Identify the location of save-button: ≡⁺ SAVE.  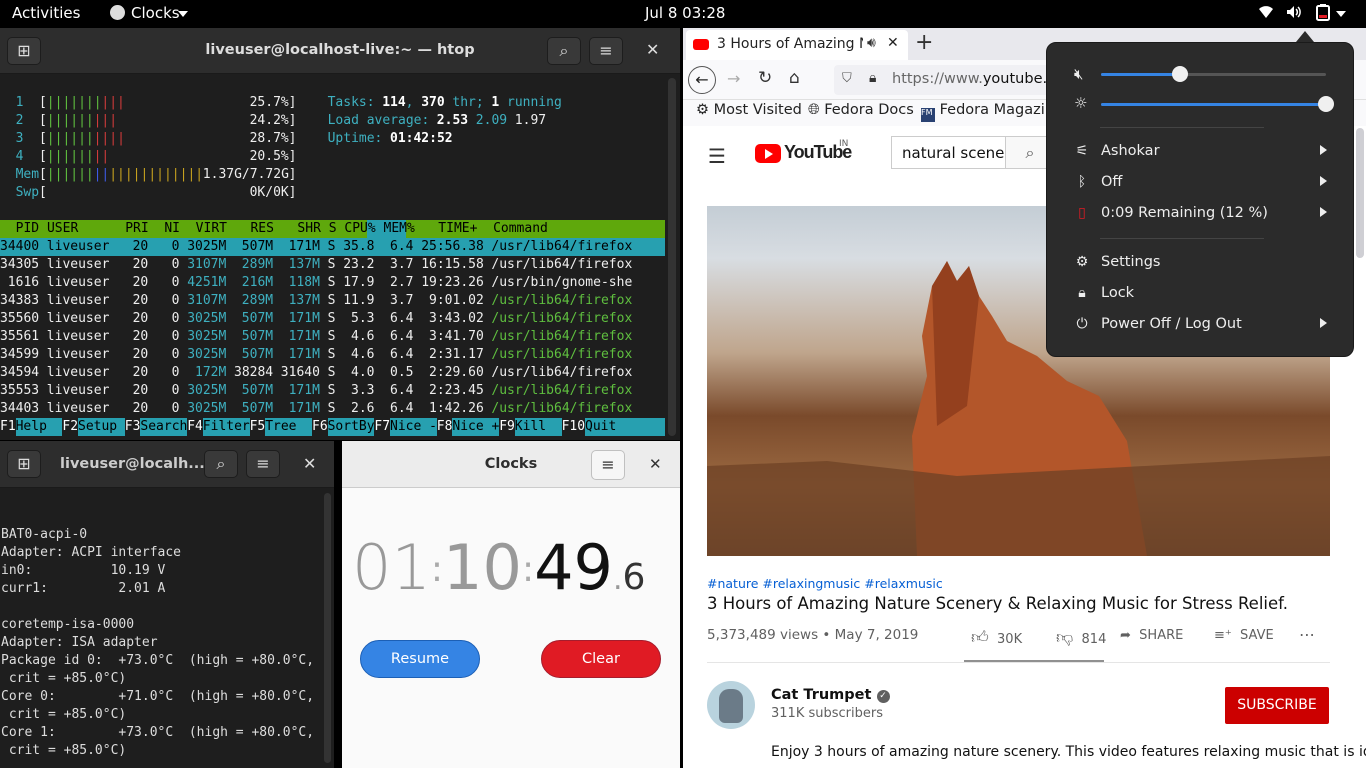
(1244, 635).